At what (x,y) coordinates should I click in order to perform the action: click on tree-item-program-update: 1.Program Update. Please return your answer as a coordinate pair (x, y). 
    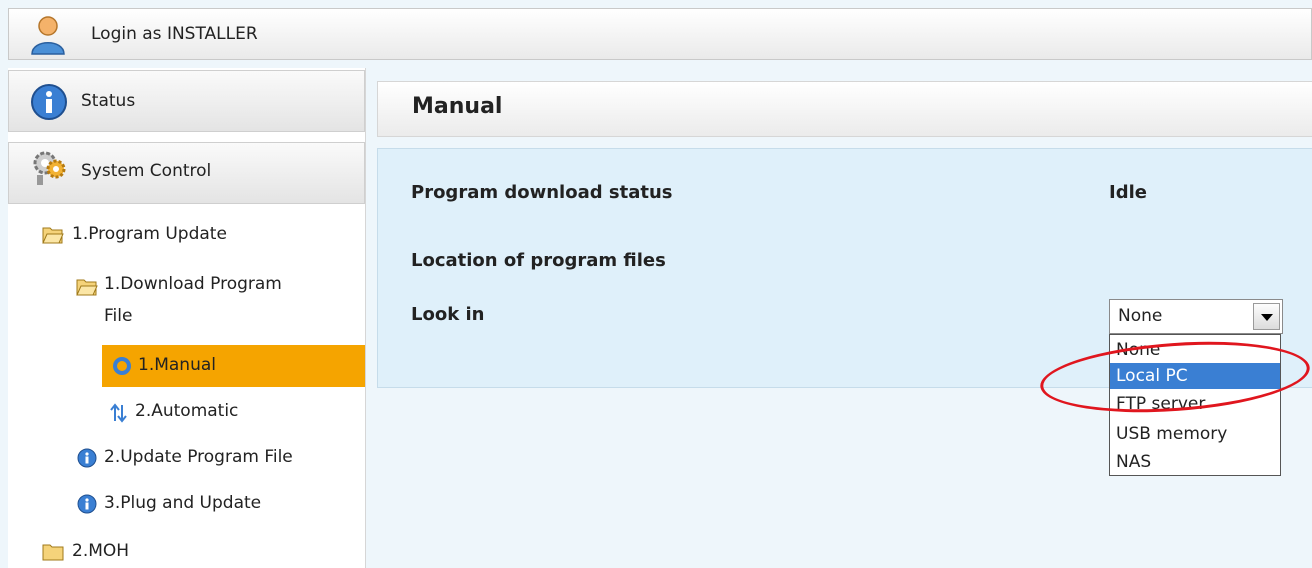
    Looking at the image, I should click on (149, 234).